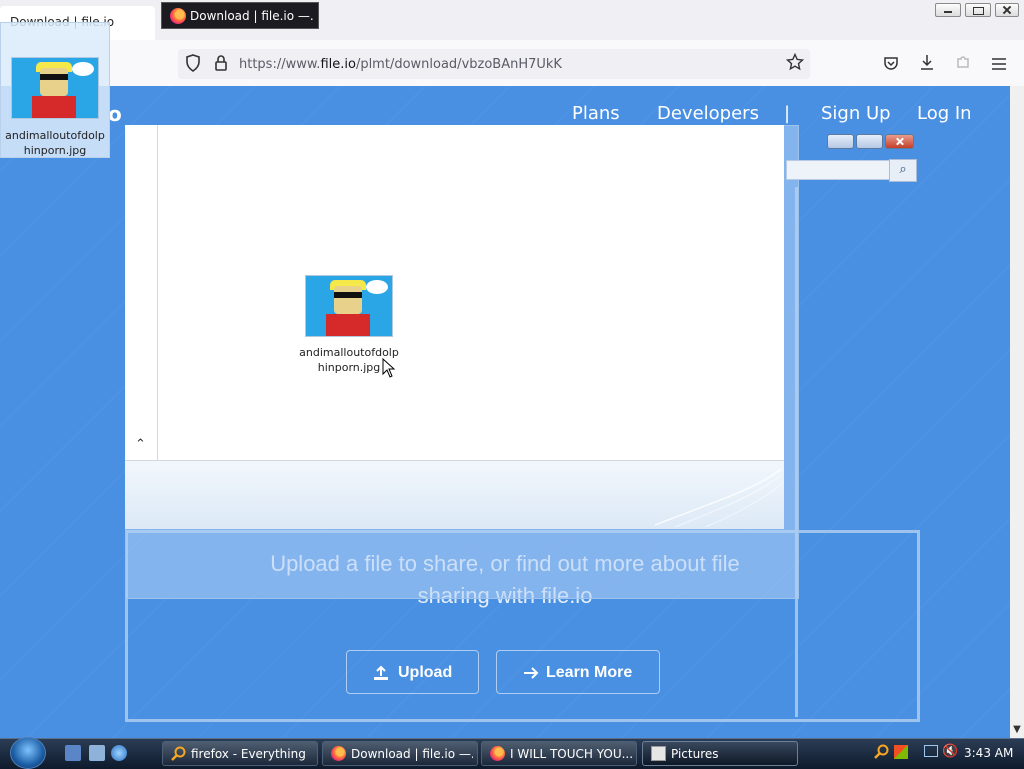 Image resolution: width=1024 pixels, height=769 pixels. Describe the element at coordinates (944, 113) in the screenshot. I see `nav-log-in: Log In` at that location.